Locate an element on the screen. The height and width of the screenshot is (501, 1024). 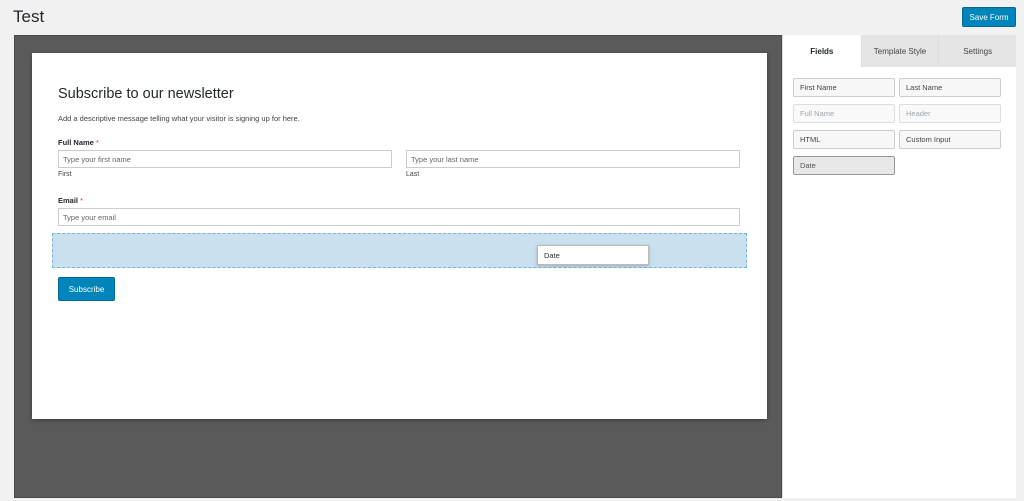
email-label: Email * is located at coordinates (70, 200).